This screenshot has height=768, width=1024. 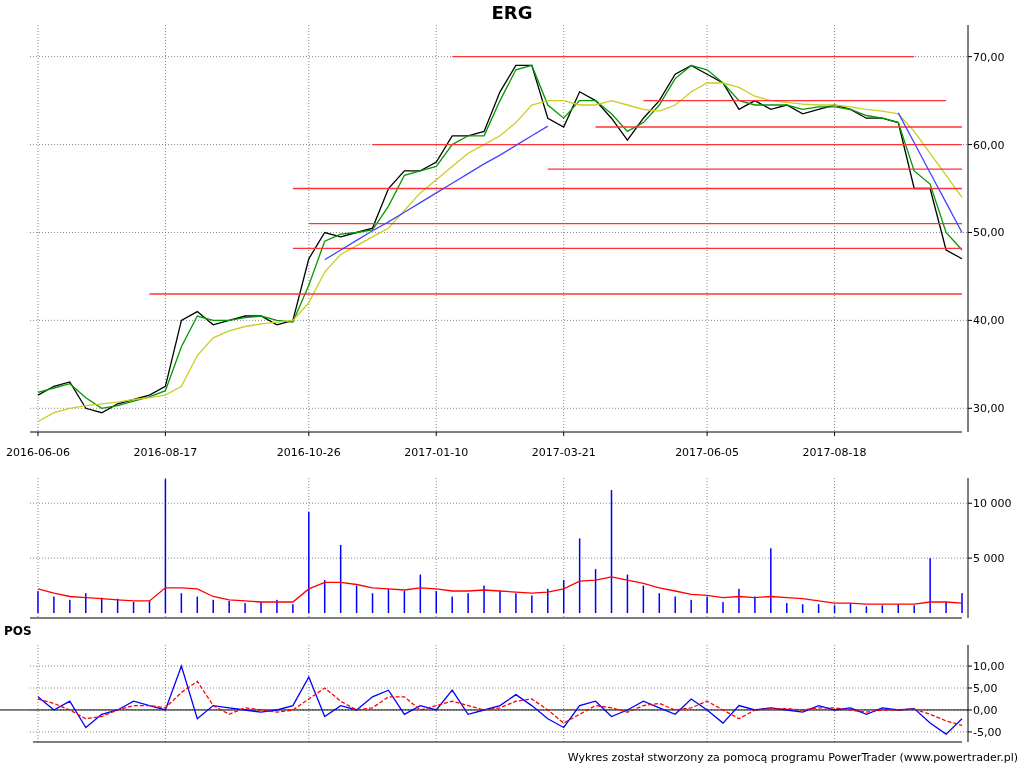 I want to click on axis-label: 70,00, so click(x=989, y=57).